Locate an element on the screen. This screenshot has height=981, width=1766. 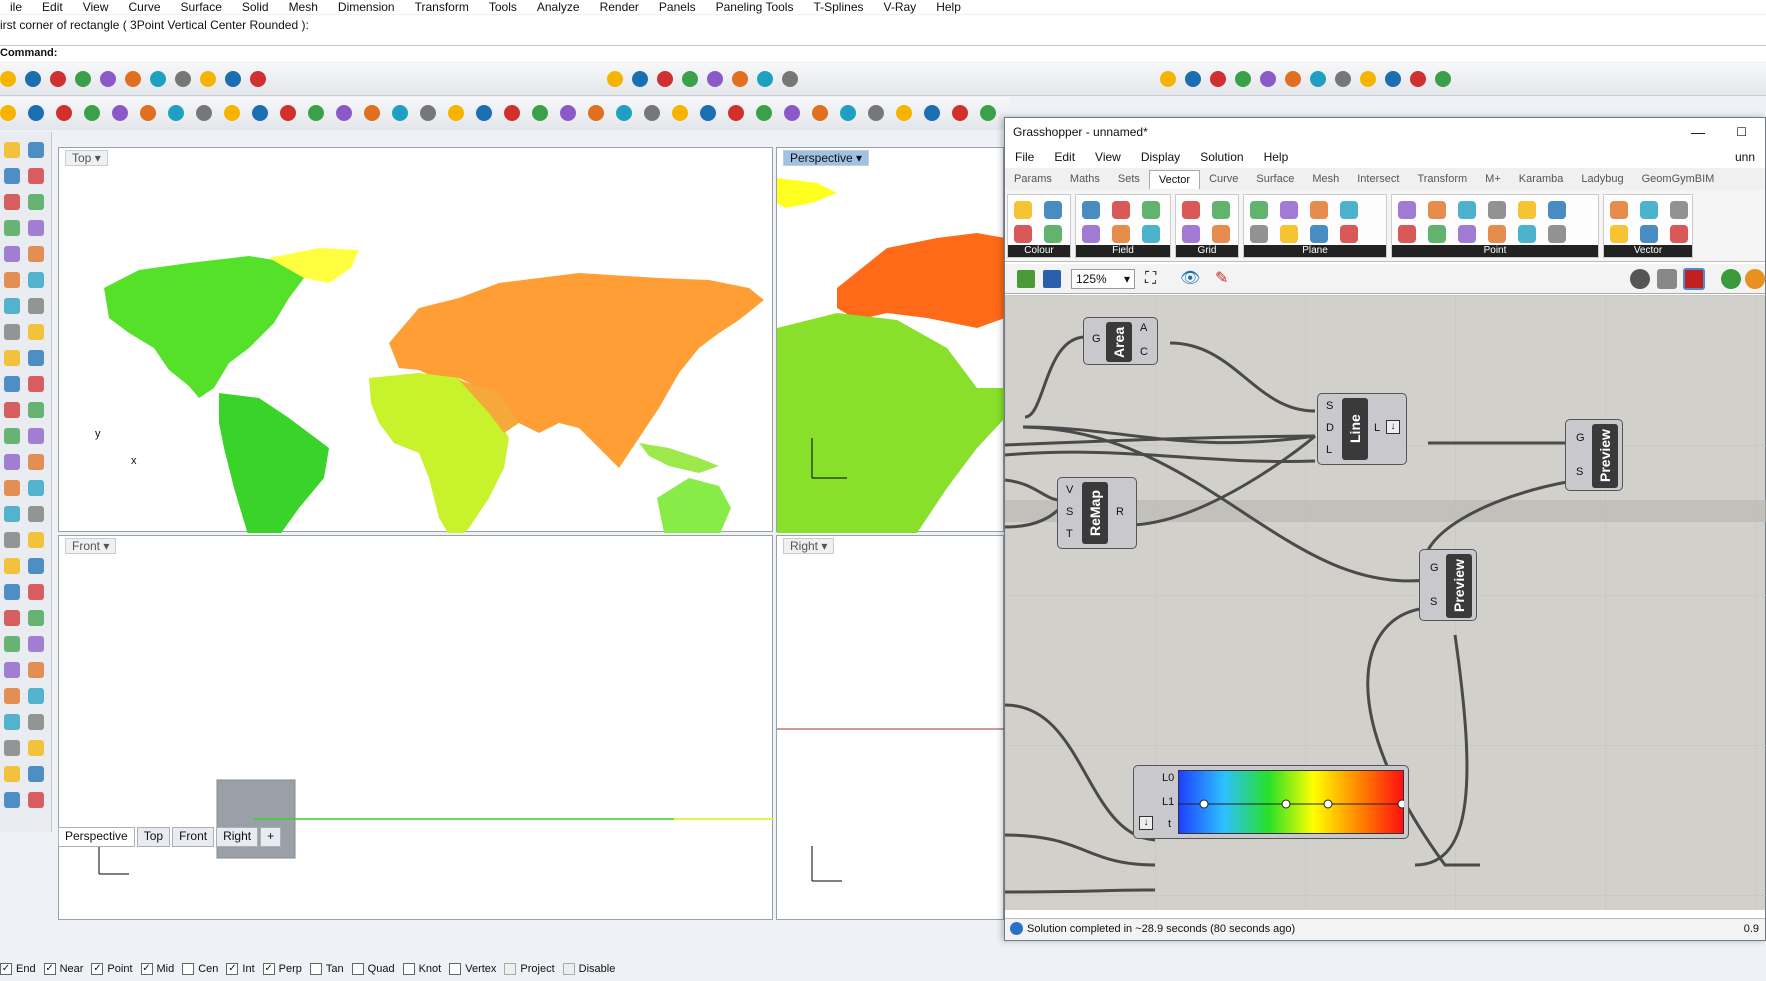
menu-ile: ile is located at coordinates (16, 7).